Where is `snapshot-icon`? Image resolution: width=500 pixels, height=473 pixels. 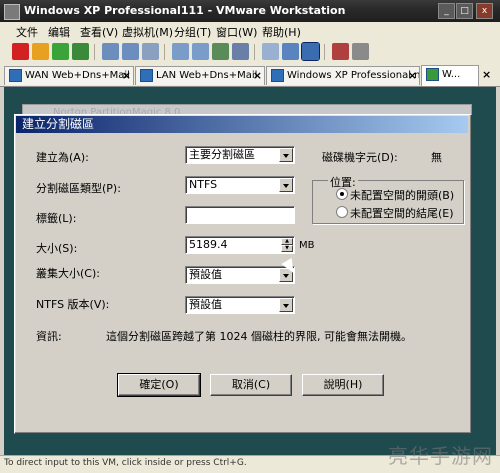
snapshot-icon is located at coordinates (110, 51).